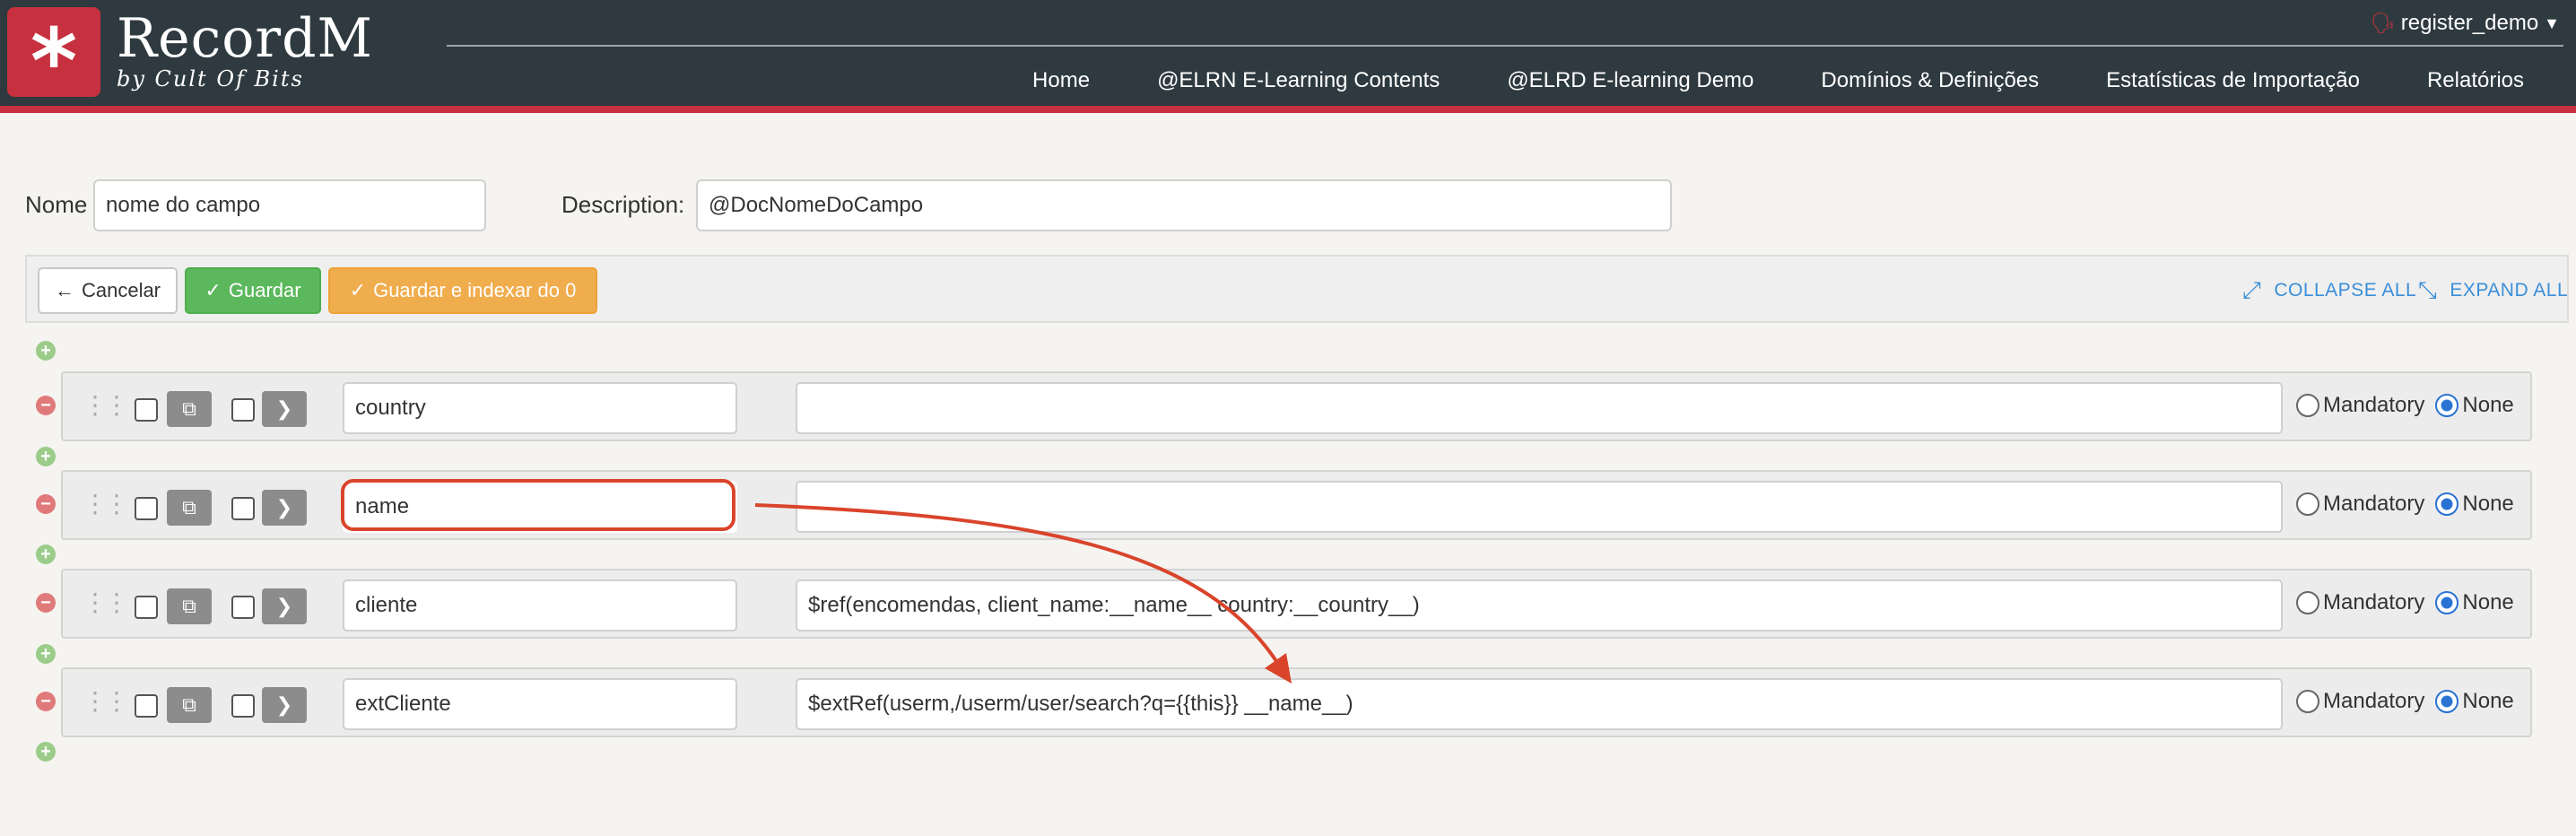  What do you see at coordinates (2469, 23) in the screenshot?
I see `user-name: register_demo` at bounding box center [2469, 23].